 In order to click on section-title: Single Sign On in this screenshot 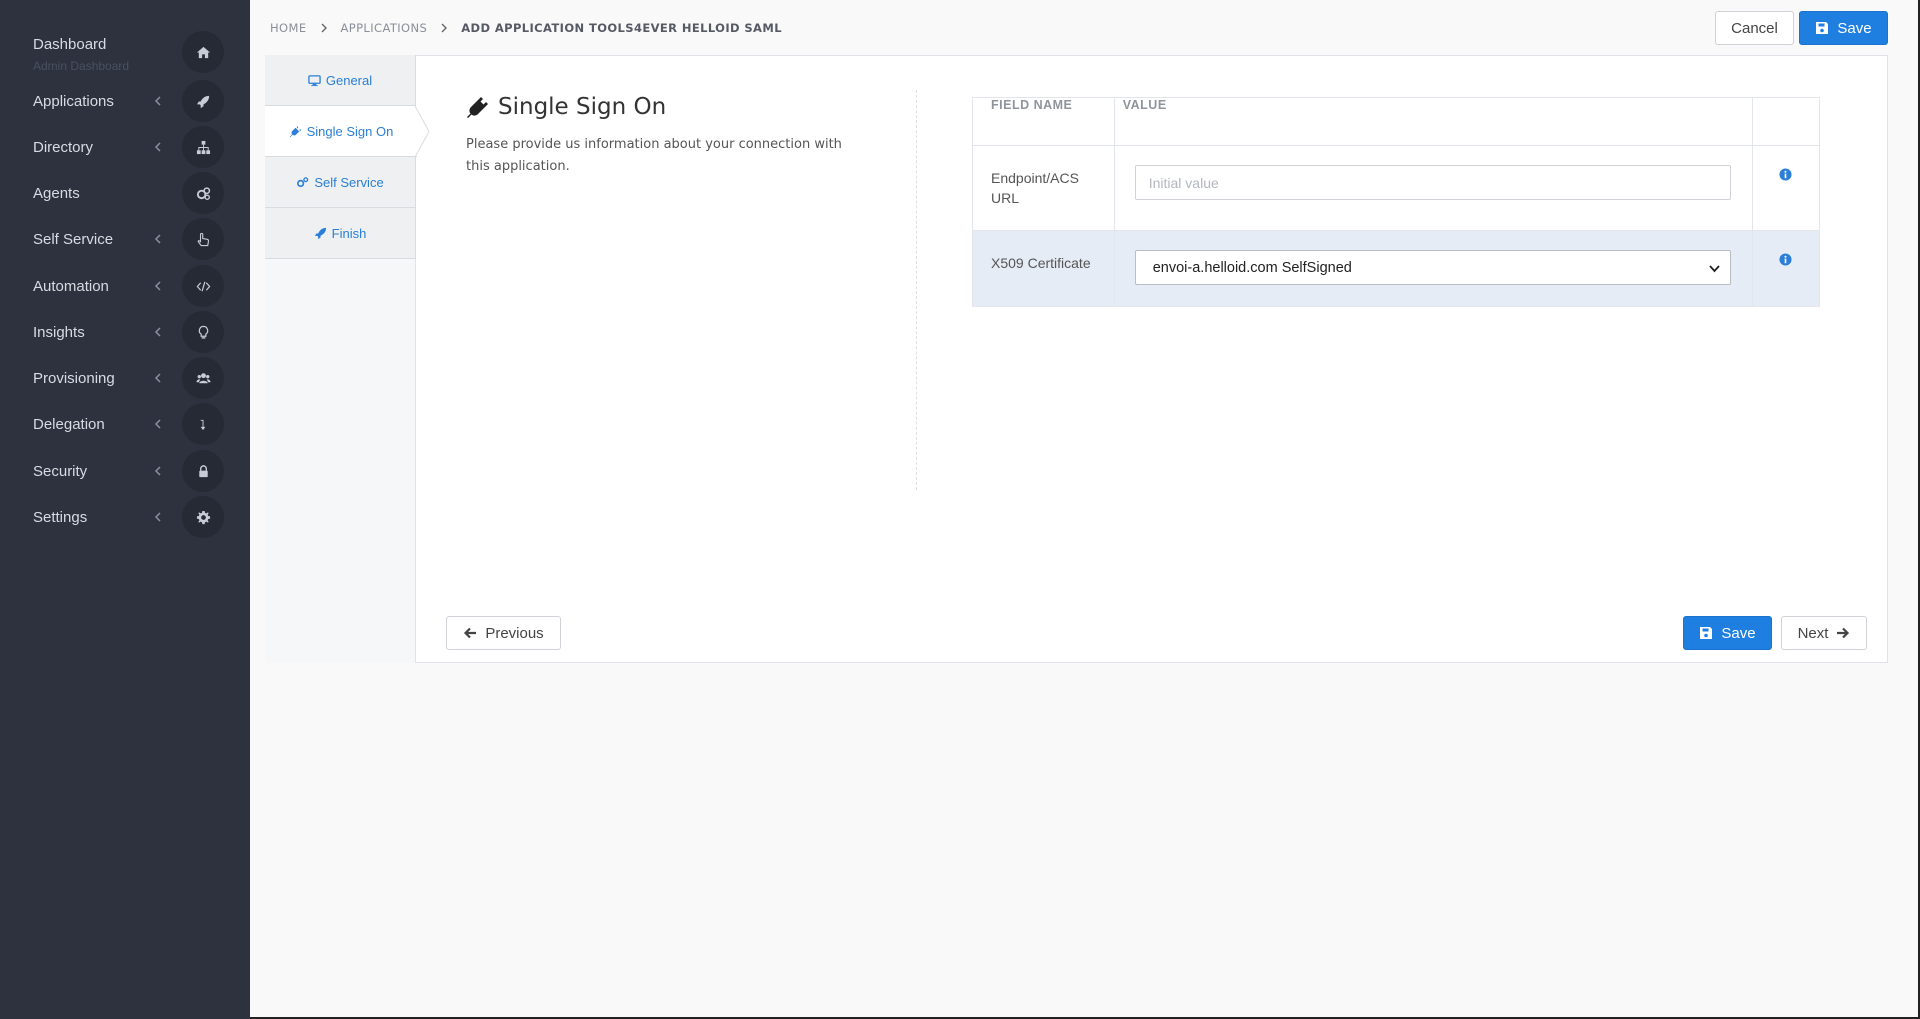, I will do `click(566, 107)`.